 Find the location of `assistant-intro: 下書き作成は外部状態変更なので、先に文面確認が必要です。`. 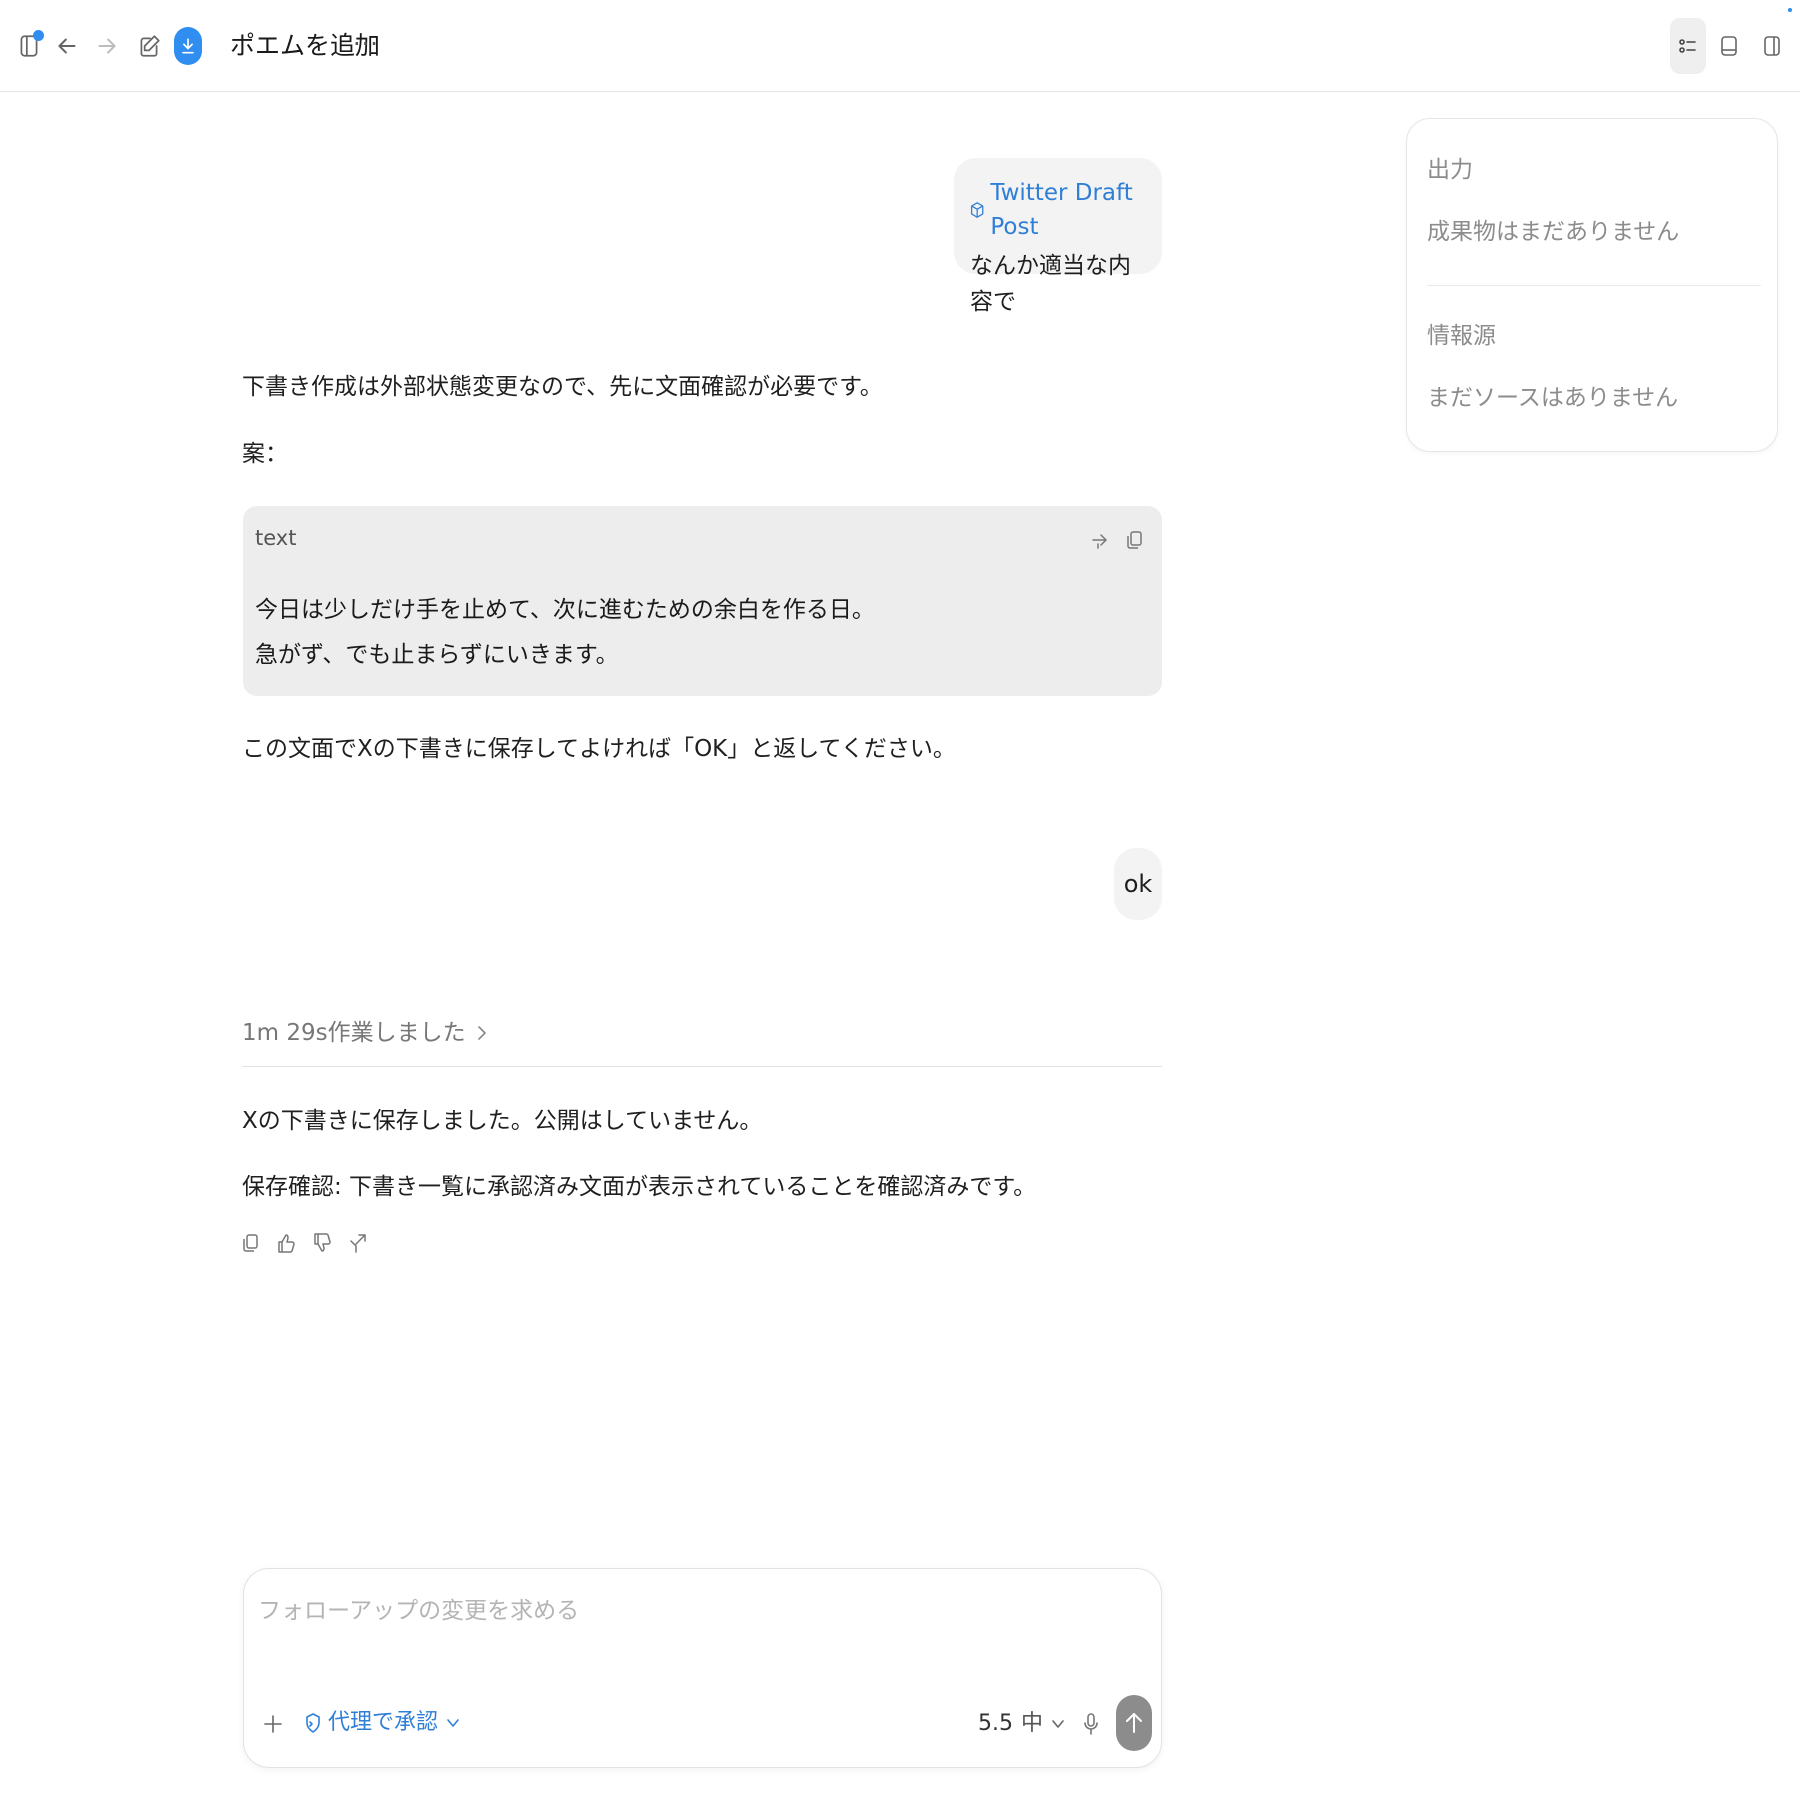

assistant-intro: 下書き作成は外部状態変更なので、先に文面確認が必要です。 is located at coordinates (562, 387).